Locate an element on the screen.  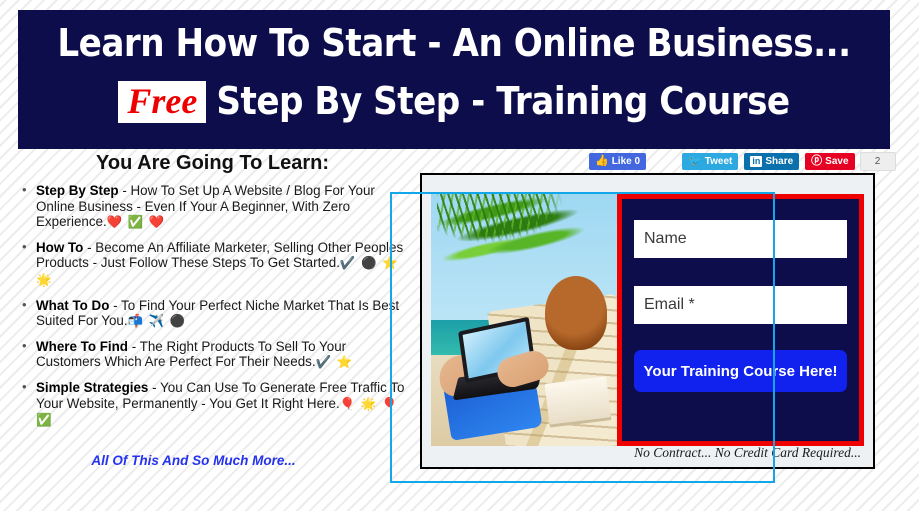
photo-book is located at coordinates (578, 402).